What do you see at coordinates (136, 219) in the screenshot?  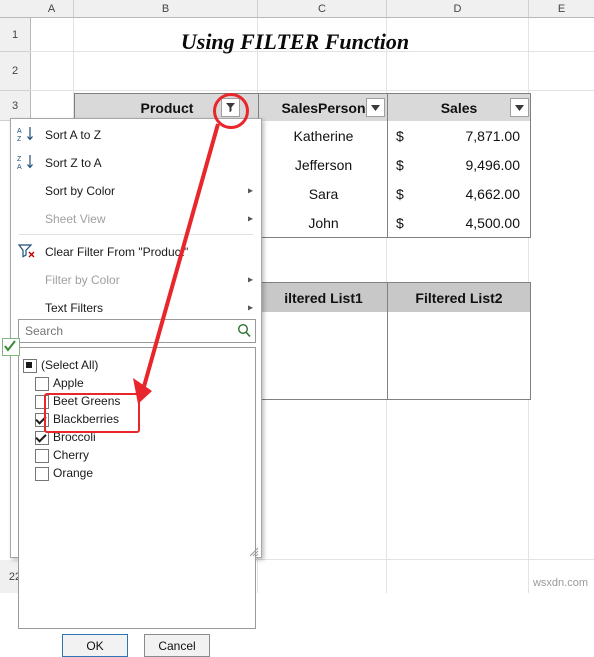 I see `menu-item-sheet-view: Sheet View ▸` at bounding box center [136, 219].